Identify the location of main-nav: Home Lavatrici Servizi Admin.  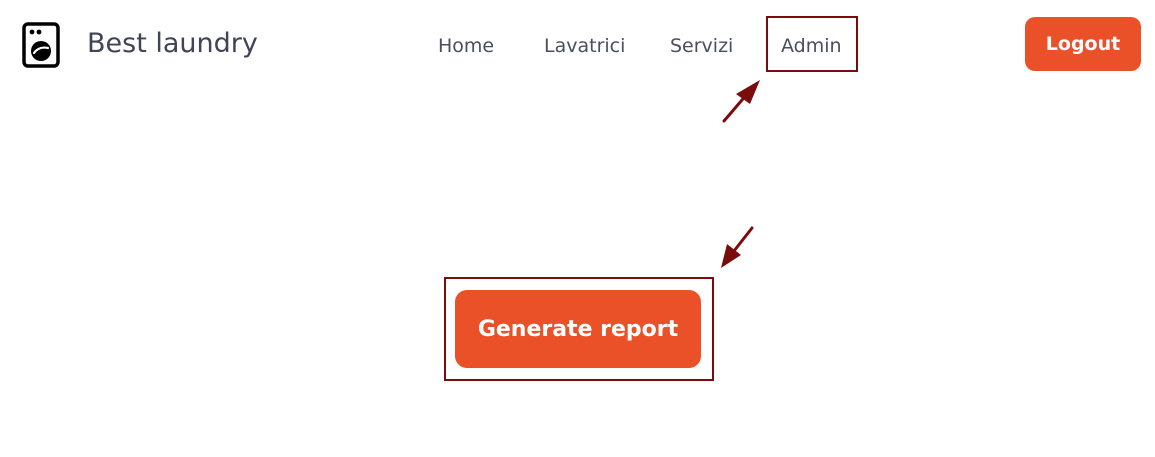
(577, 47).